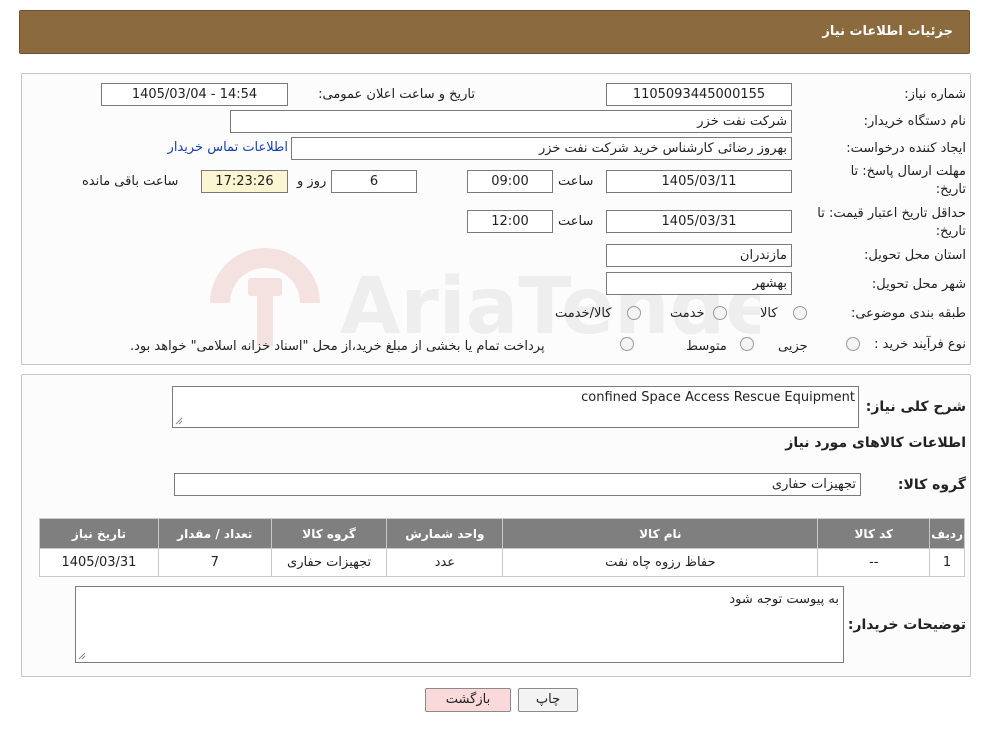 Image resolution: width=985 pixels, height=733 pixels. Describe the element at coordinates (699, 94) in the screenshot. I see `need-number-field: 1105093445000155` at that location.